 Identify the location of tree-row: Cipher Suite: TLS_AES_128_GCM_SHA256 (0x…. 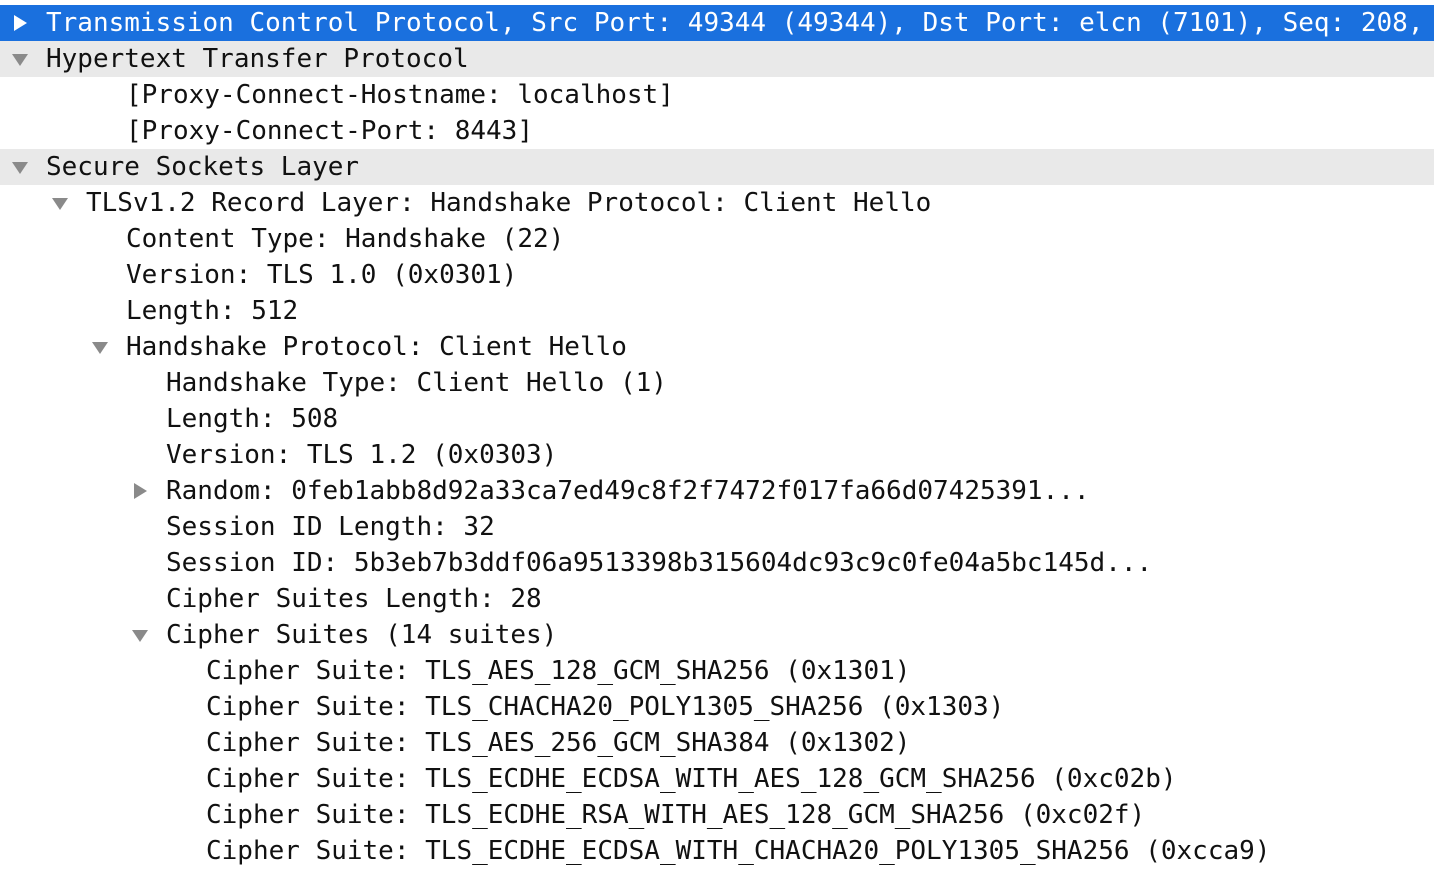
(717, 671).